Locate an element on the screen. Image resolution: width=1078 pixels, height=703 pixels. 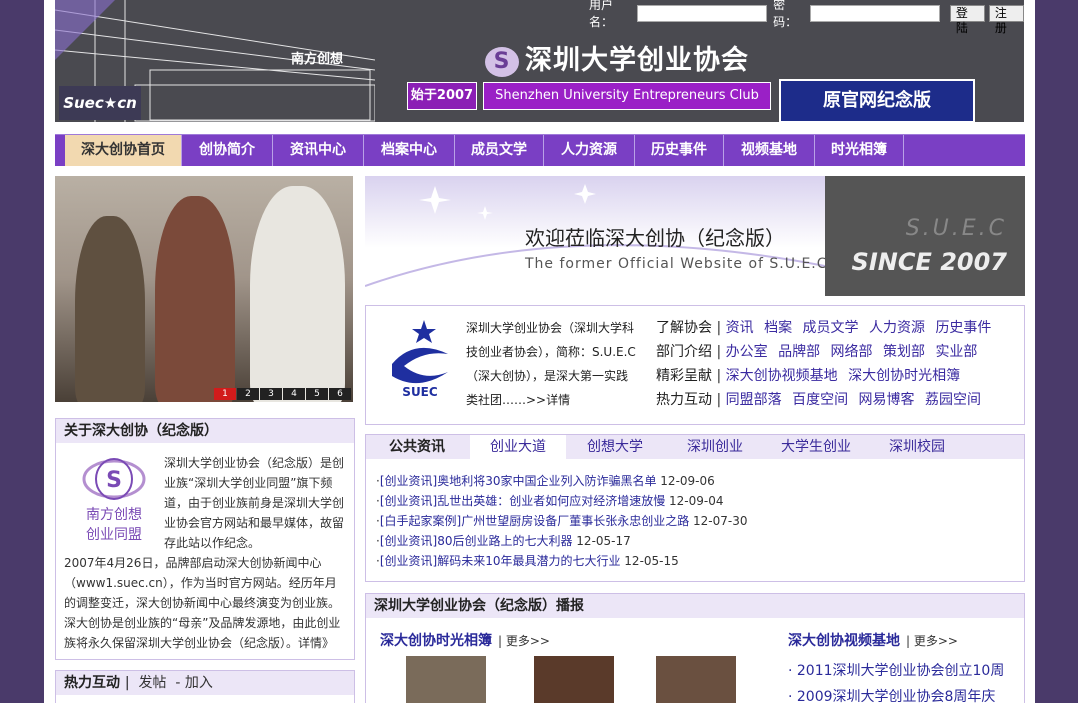
nav-item-hr: 人力资源 is located at coordinates (589, 150).